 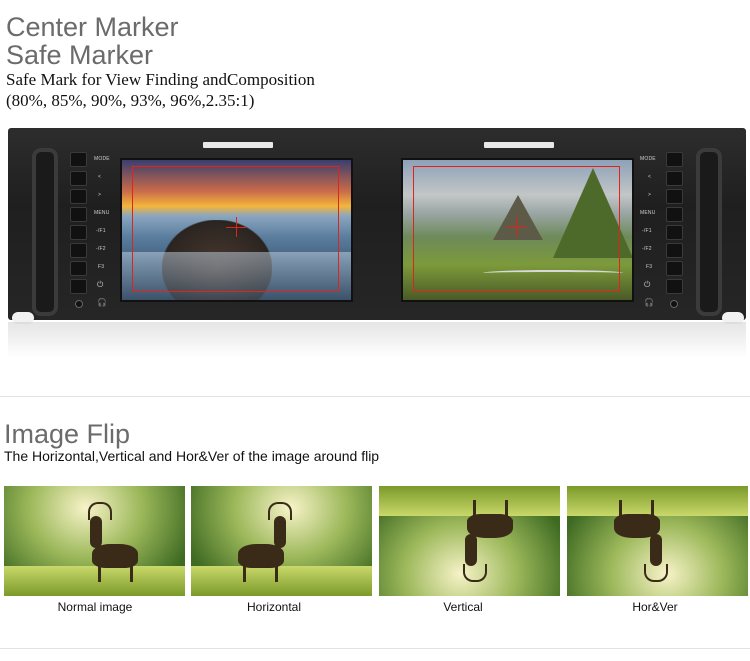 What do you see at coordinates (102, 213) in the screenshot?
I see `left-menu-label: MENU` at bounding box center [102, 213].